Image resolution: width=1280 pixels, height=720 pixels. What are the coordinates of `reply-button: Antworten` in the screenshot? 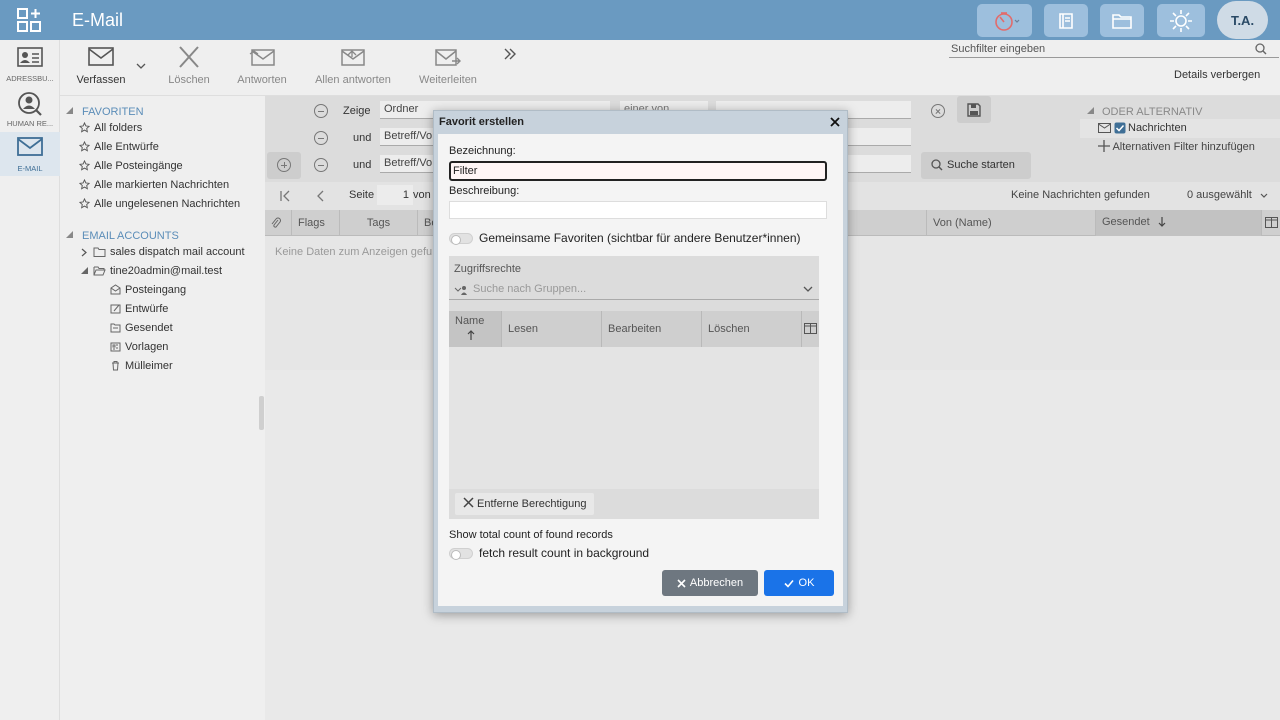 It's located at (262, 68).